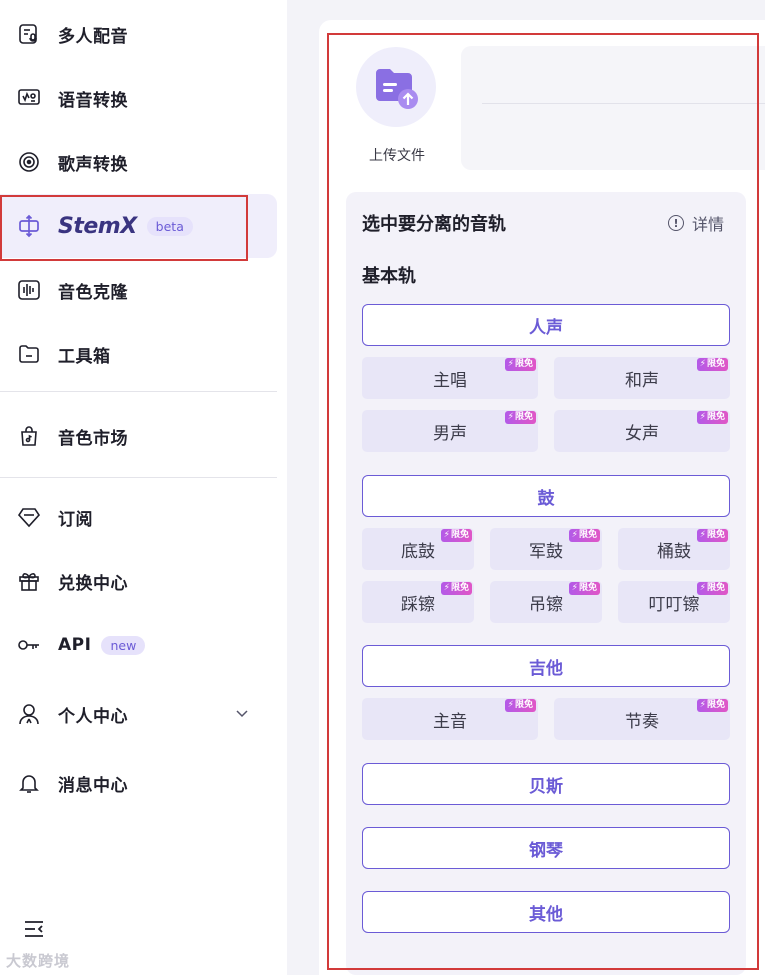  What do you see at coordinates (29, 34) in the screenshot?
I see `multi-voice-icon` at bounding box center [29, 34].